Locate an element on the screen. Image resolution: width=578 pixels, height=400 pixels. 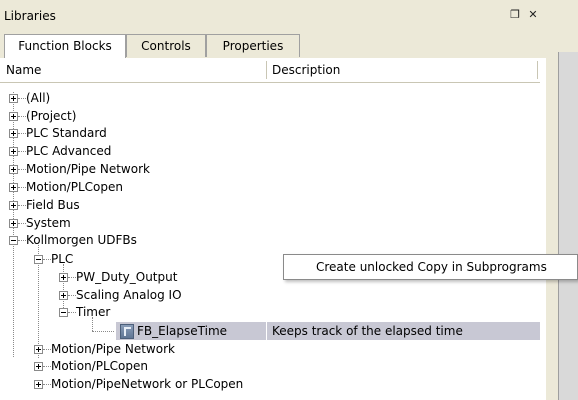
column-name: Name is located at coordinates (23, 70).